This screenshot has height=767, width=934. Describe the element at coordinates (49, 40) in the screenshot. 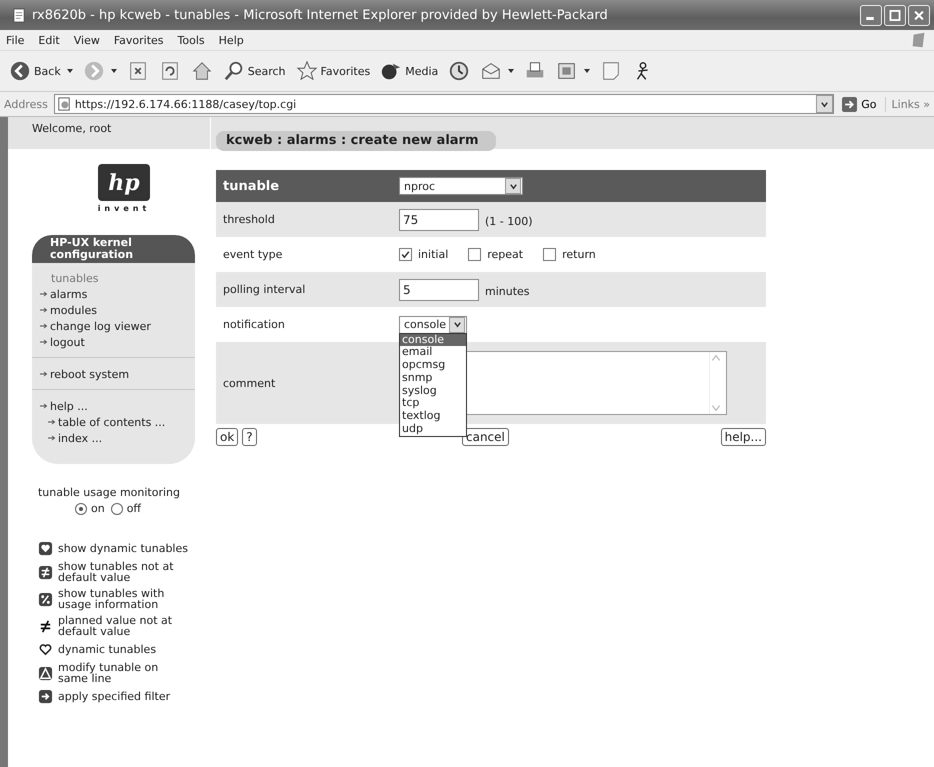

I see `menu-item: Edit` at that location.